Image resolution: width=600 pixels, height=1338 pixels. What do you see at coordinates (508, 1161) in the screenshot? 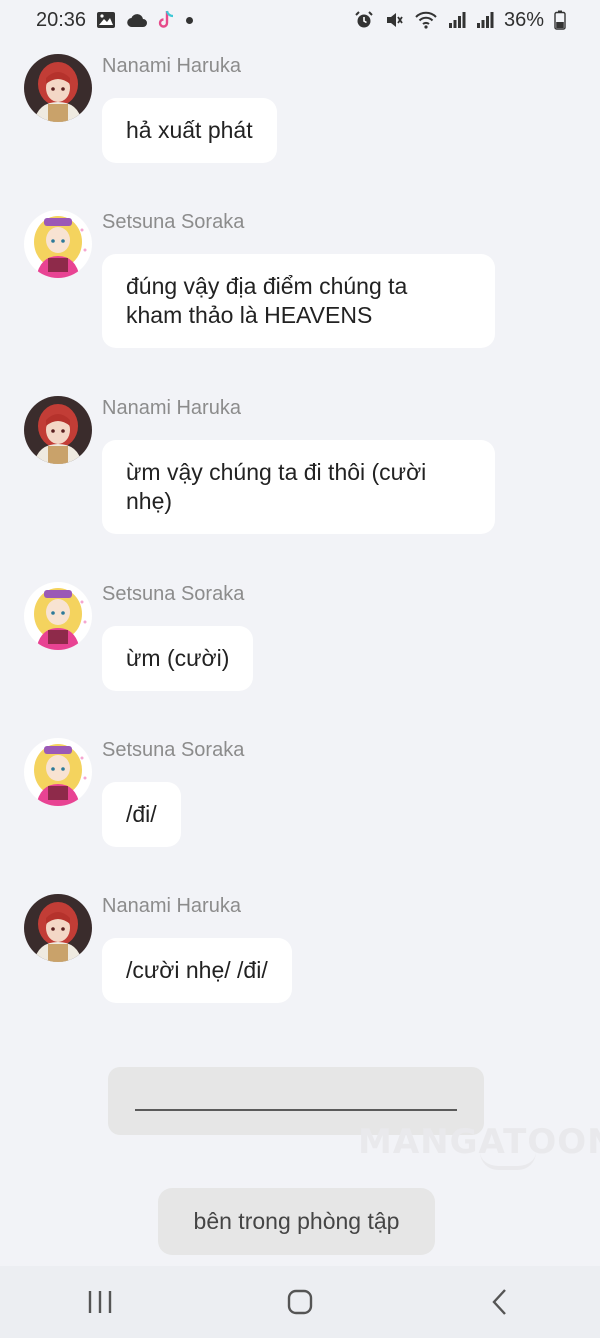
I see `watermark-smile-icon` at bounding box center [508, 1161].